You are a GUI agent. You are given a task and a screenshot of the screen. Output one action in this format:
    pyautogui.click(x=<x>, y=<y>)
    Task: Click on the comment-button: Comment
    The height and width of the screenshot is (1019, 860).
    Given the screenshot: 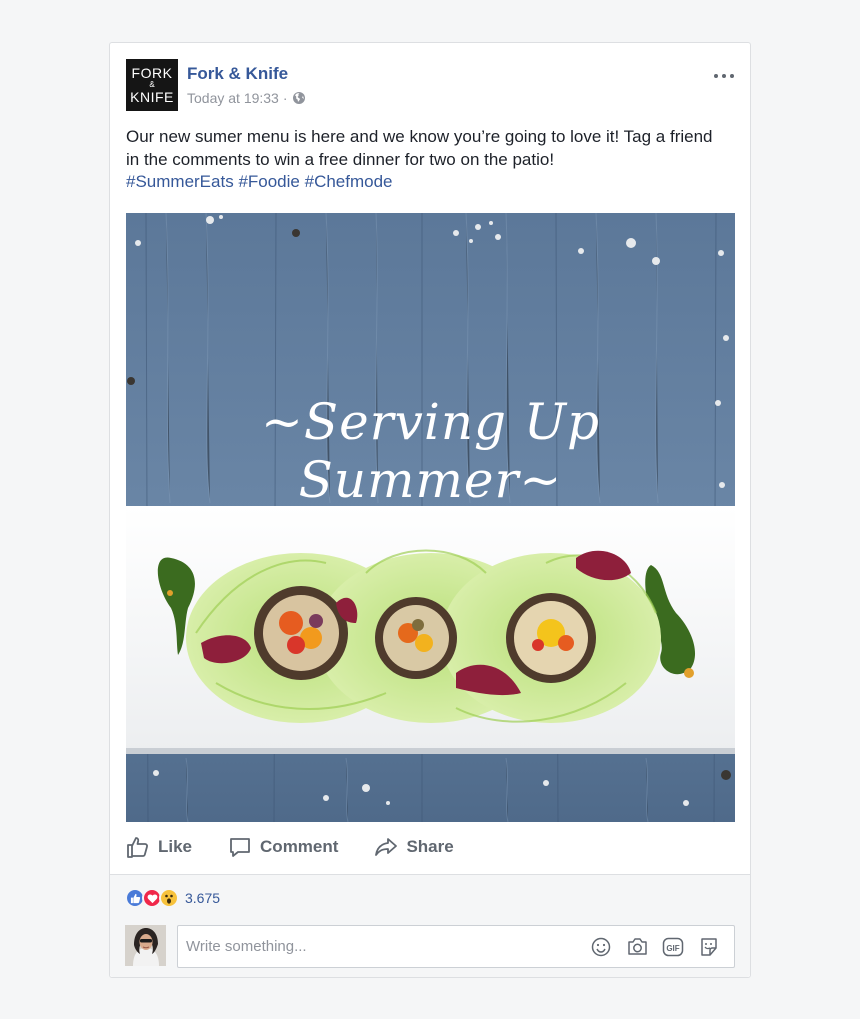 What is the action you would take?
    pyautogui.click(x=283, y=847)
    